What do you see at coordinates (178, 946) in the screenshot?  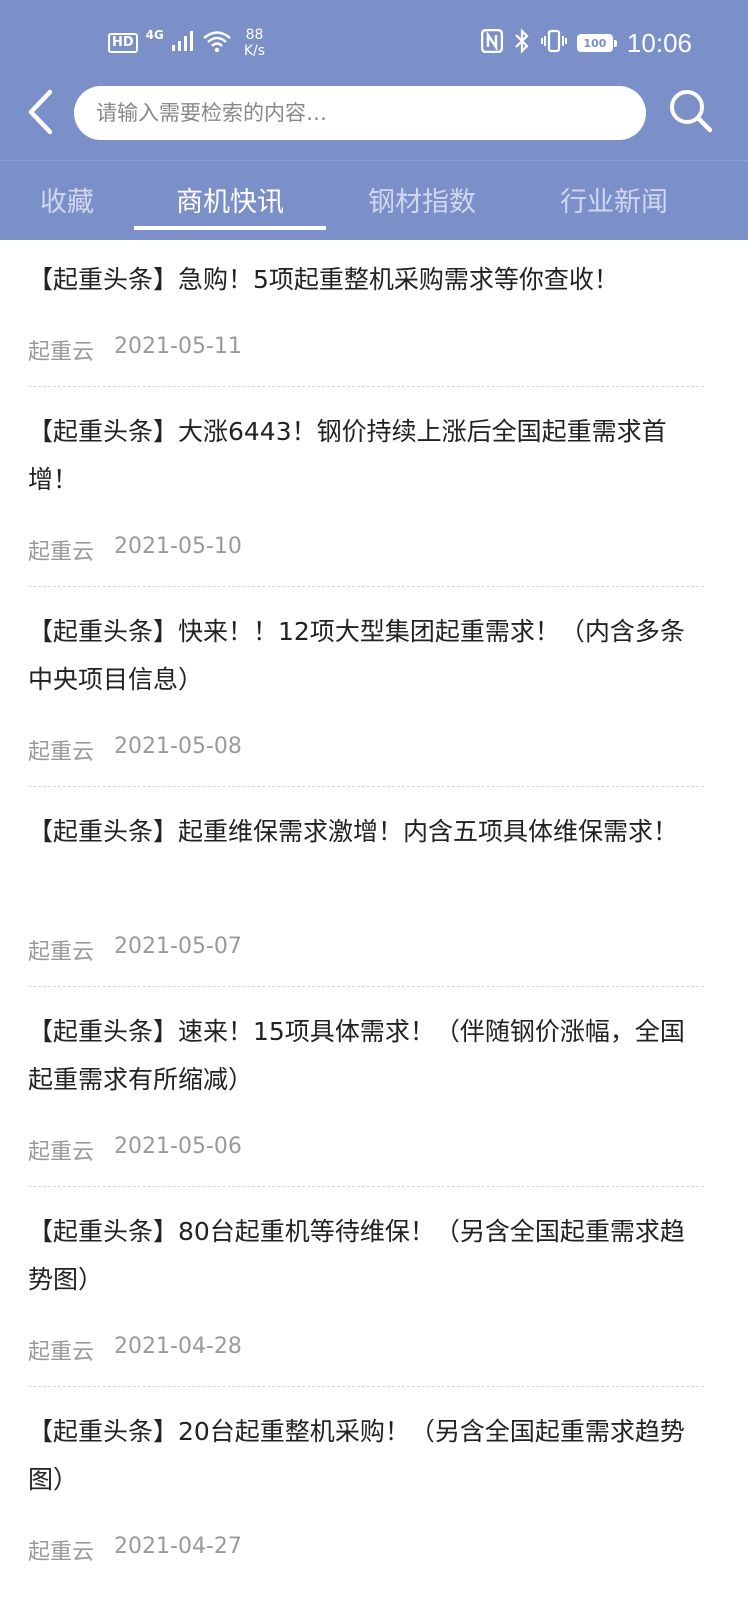 I see `news-date: 2021-05-07` at bounding box center [178, 946].